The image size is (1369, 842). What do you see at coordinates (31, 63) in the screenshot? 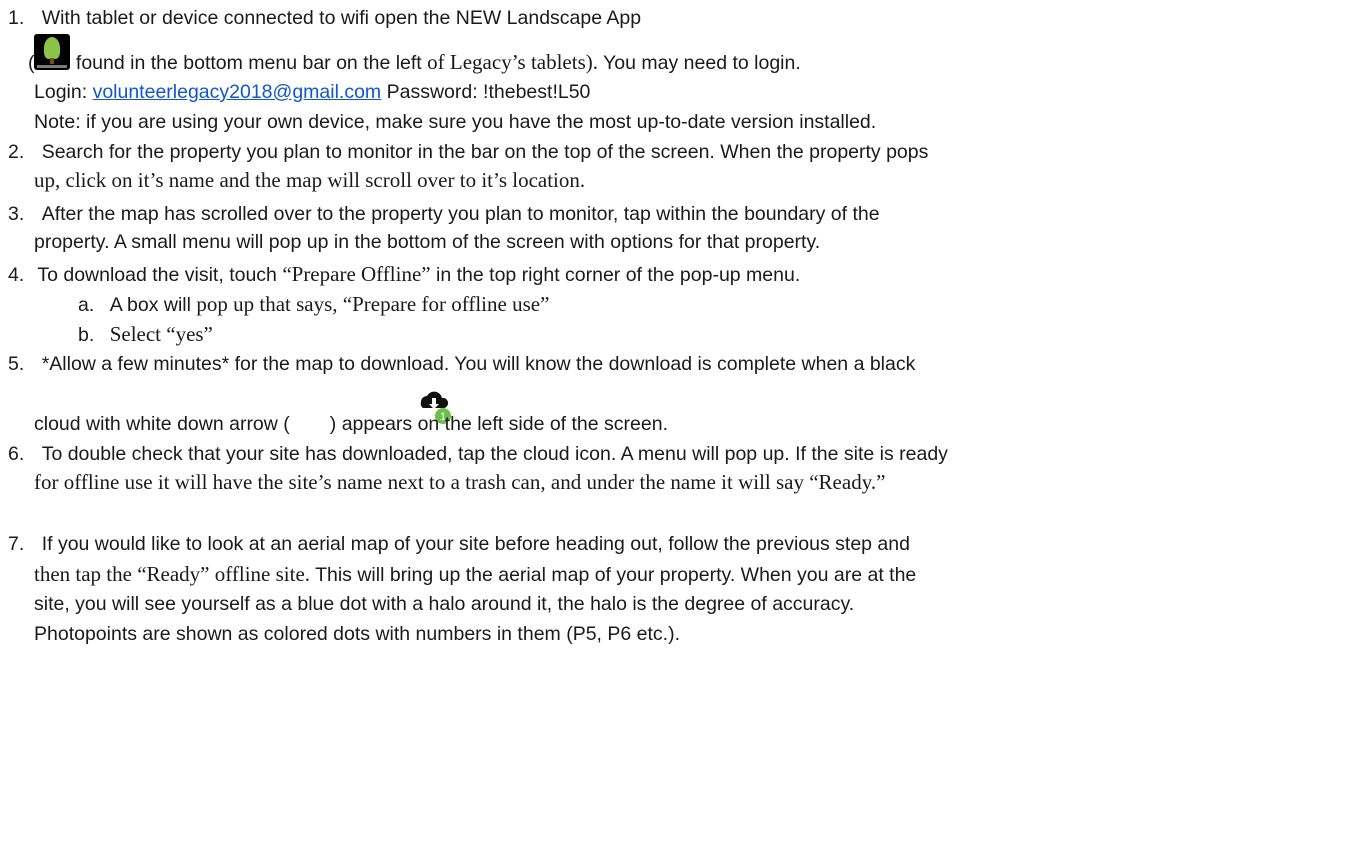
I see `paren-open: (` at bounding box center [31, 63].